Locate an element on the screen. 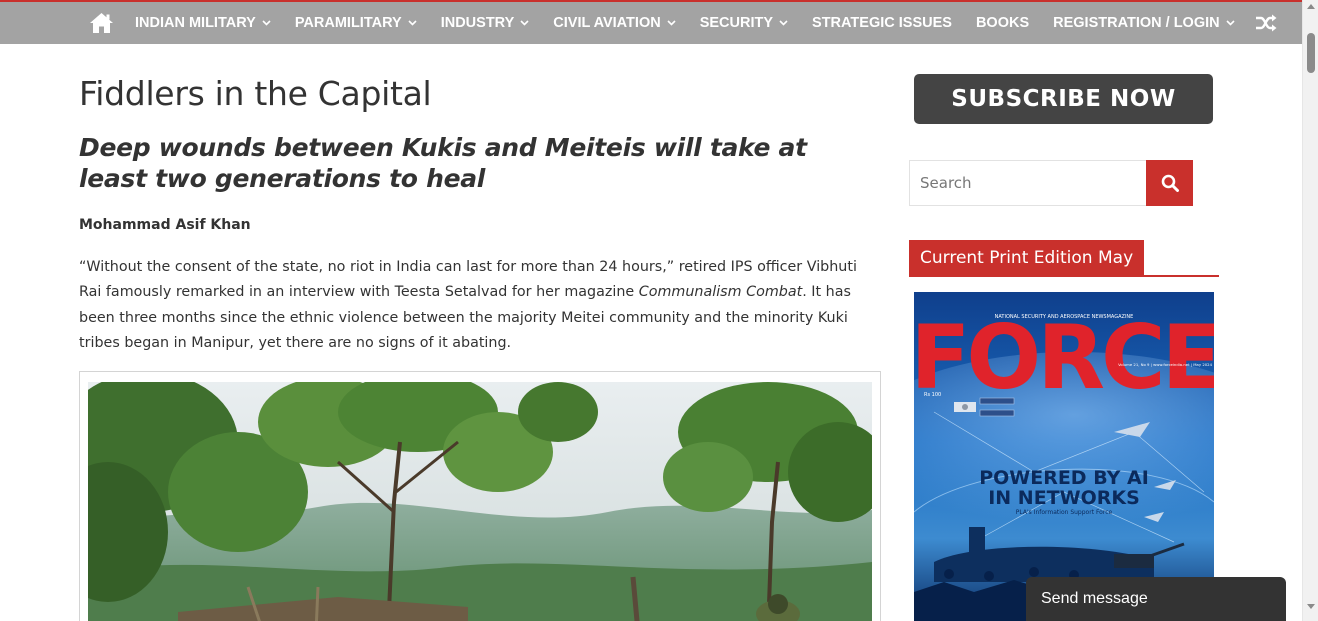  nav-item-civil-aviation: CIVIL AVIATION is located at coordinates (614, 23).